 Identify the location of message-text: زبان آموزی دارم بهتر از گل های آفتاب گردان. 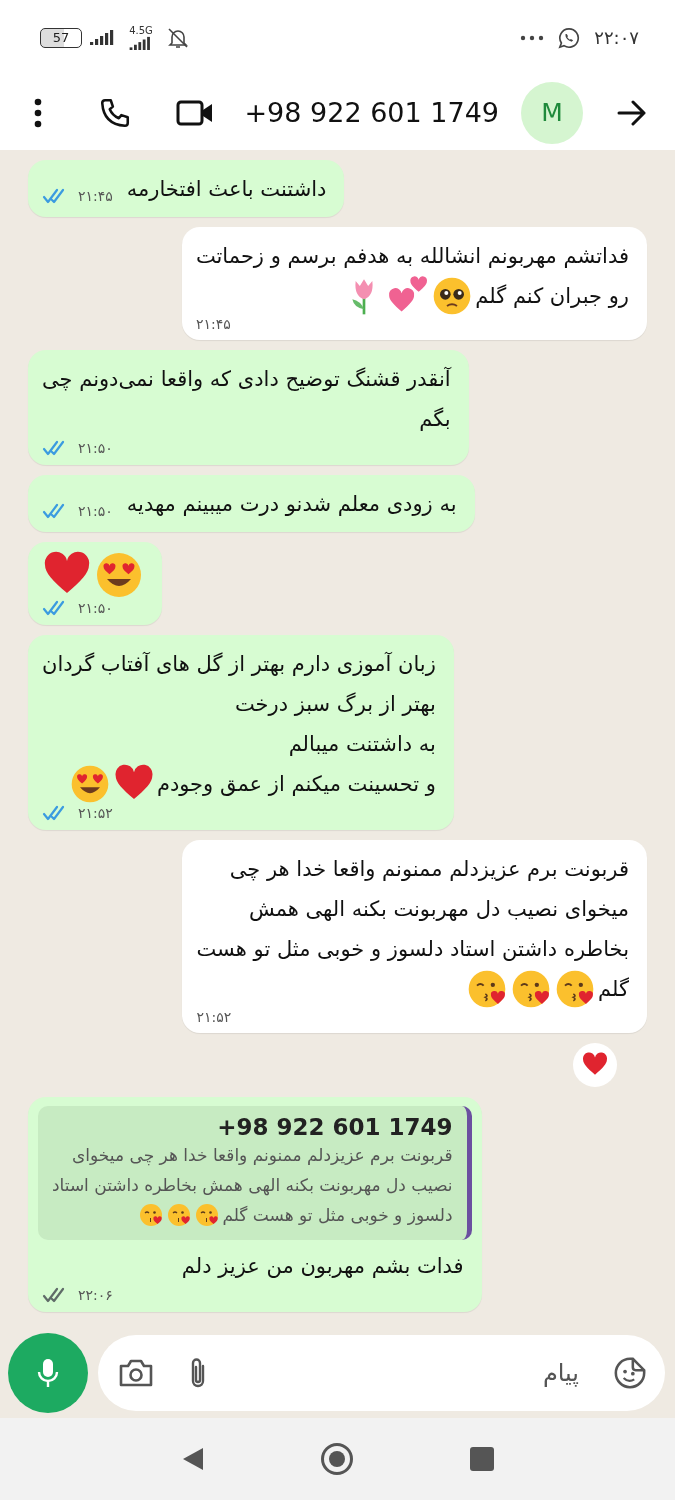
(239, 664).